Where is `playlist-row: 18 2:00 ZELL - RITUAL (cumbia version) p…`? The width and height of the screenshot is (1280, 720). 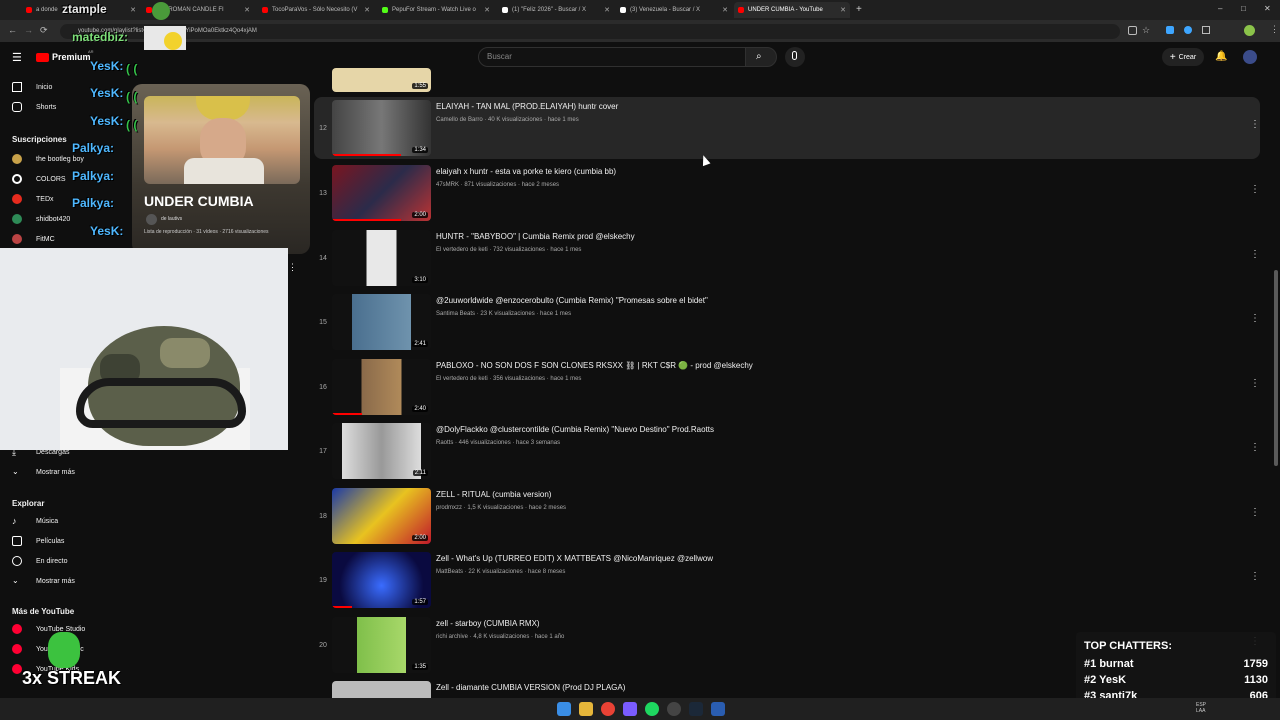 playlist-row: 18 2:00 ZELL - RITUAL (cumbia version) p… is located at coordinates (787, 516).